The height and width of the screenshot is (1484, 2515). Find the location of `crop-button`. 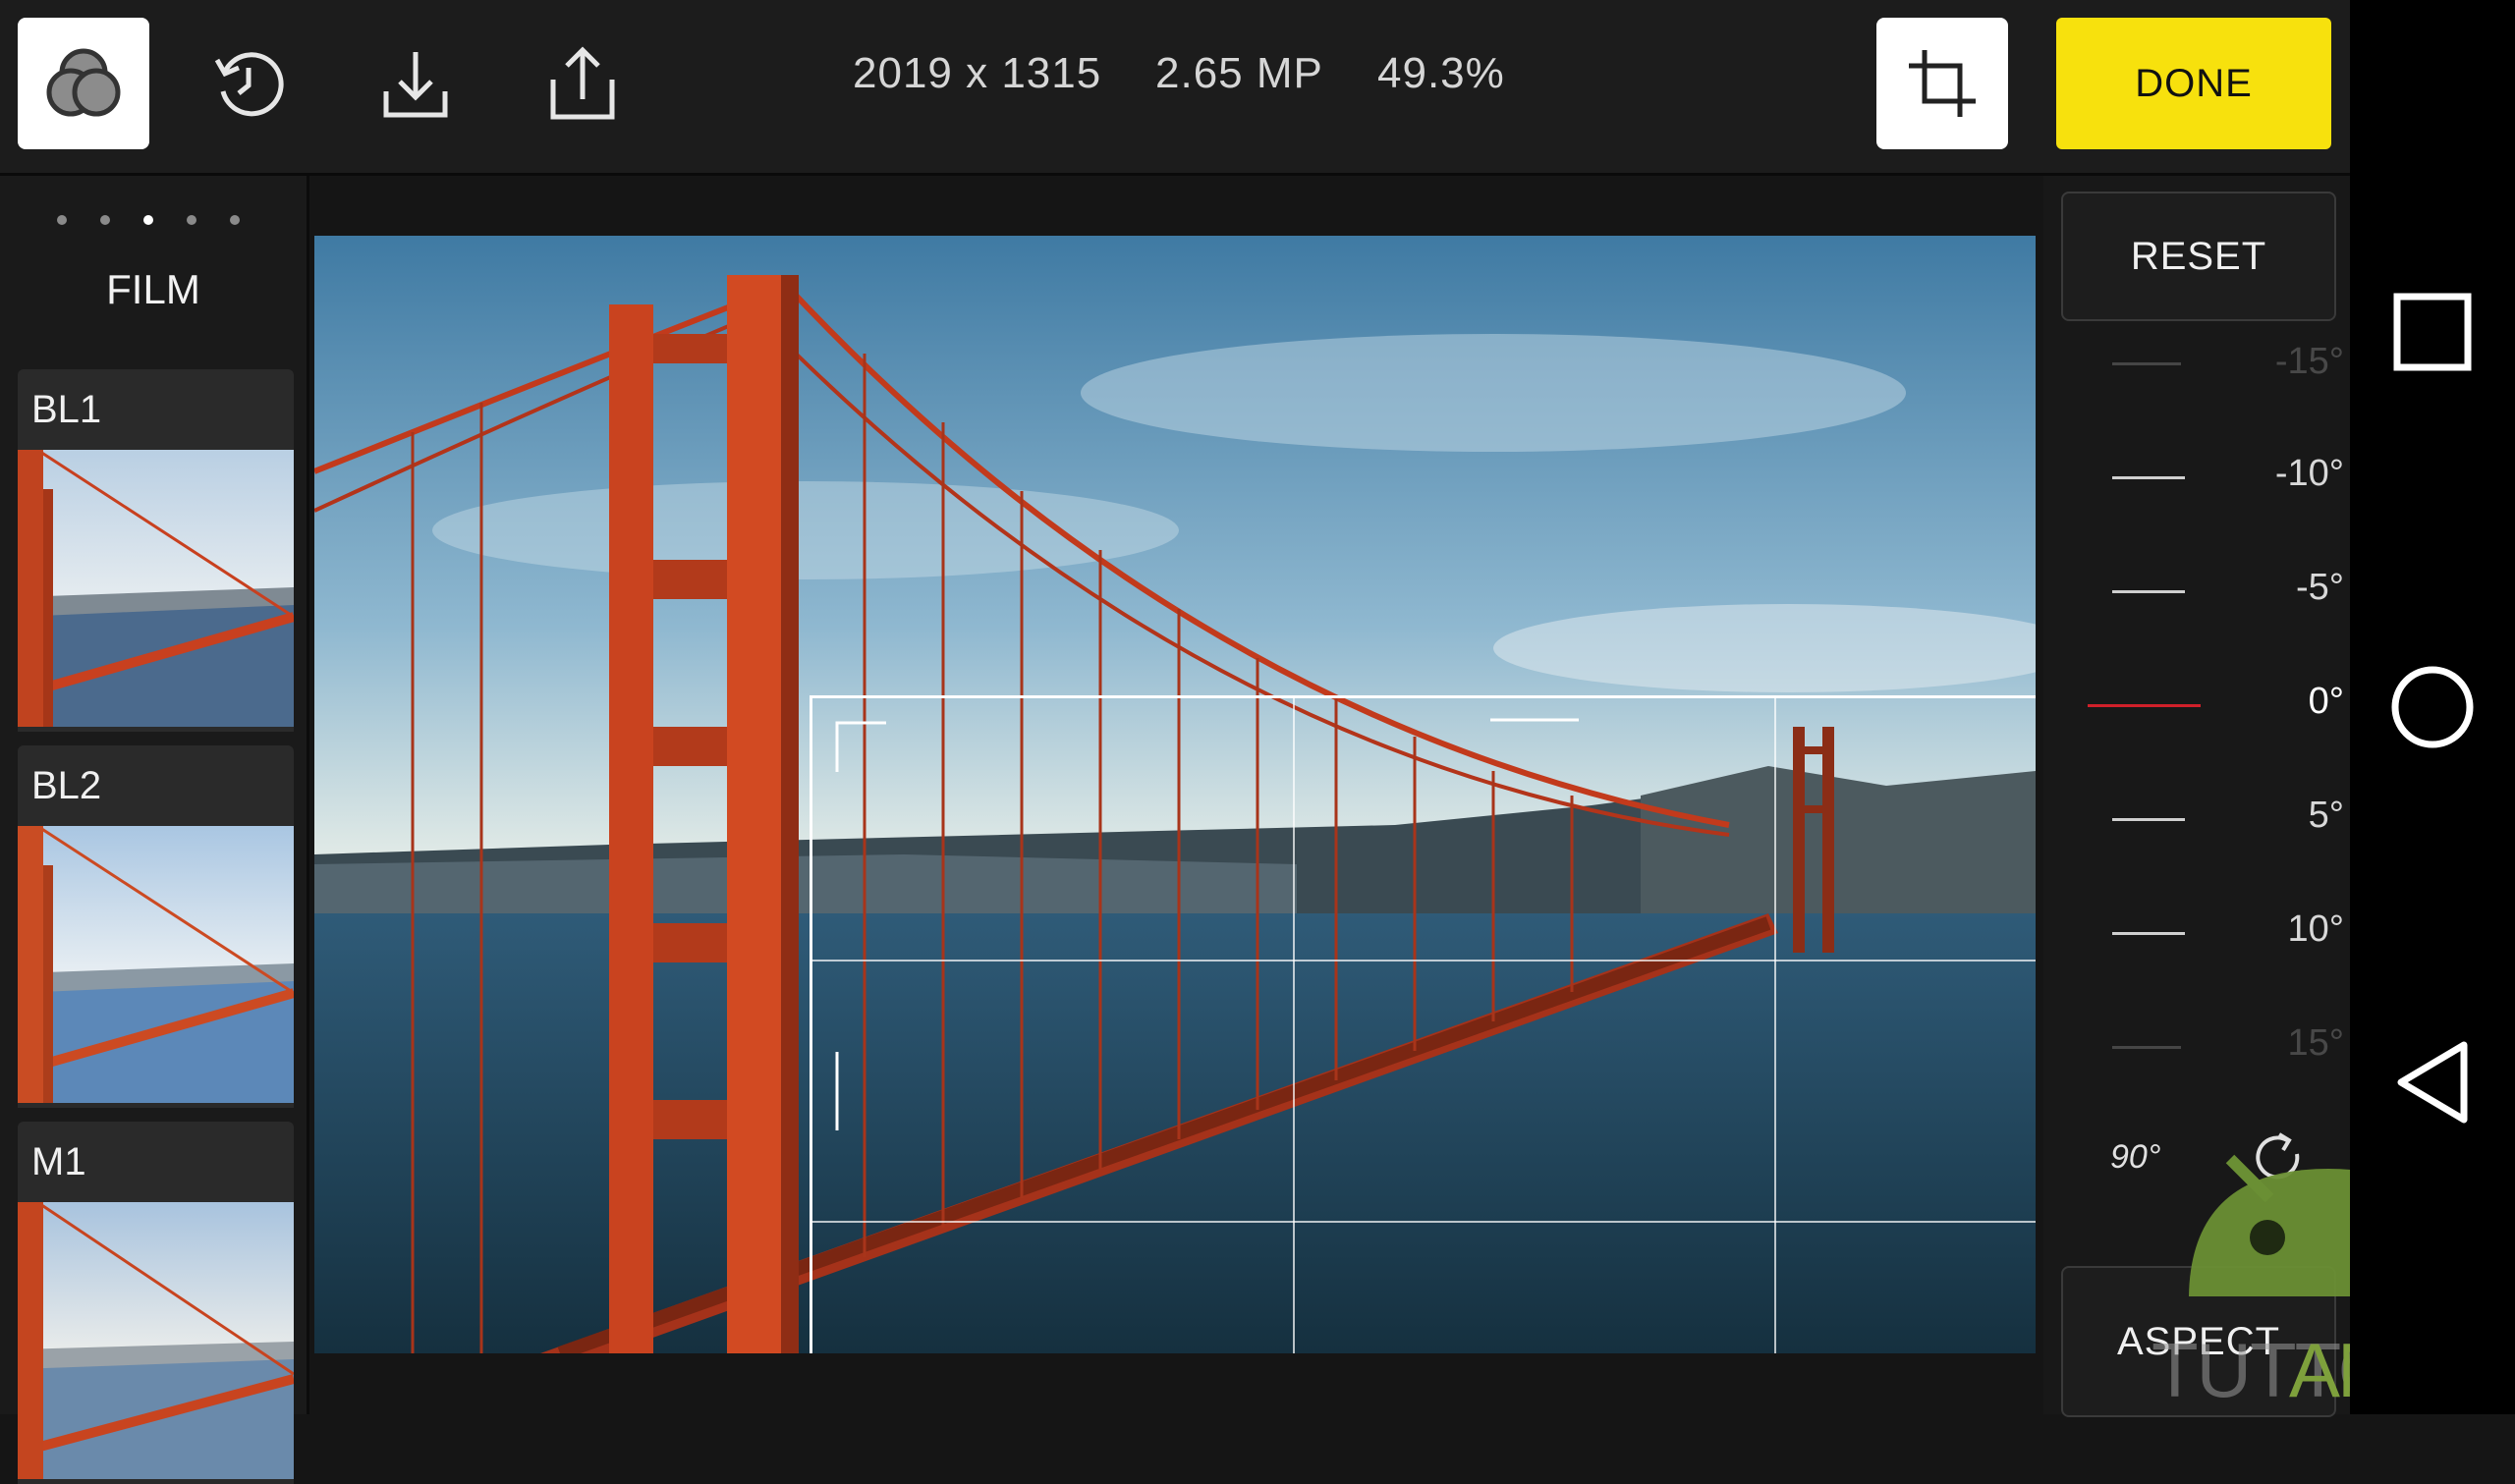

crop-button is located at coordinates (1942, 83).